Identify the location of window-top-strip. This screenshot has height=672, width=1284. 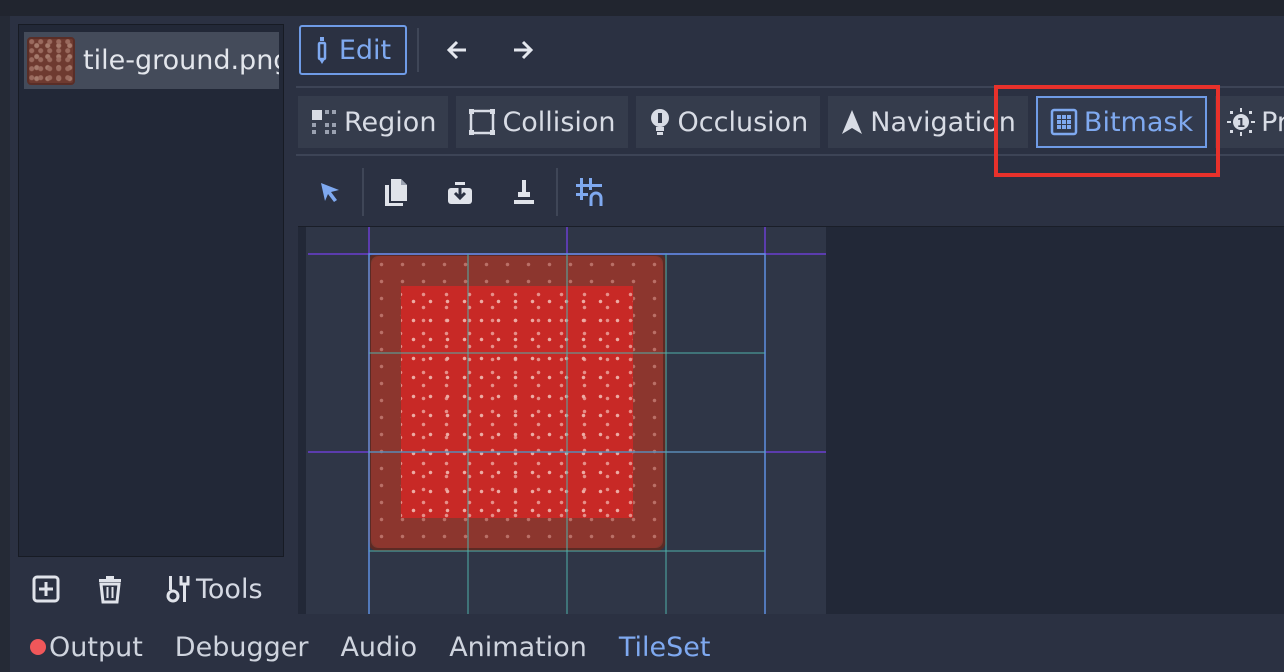
(642, 8).